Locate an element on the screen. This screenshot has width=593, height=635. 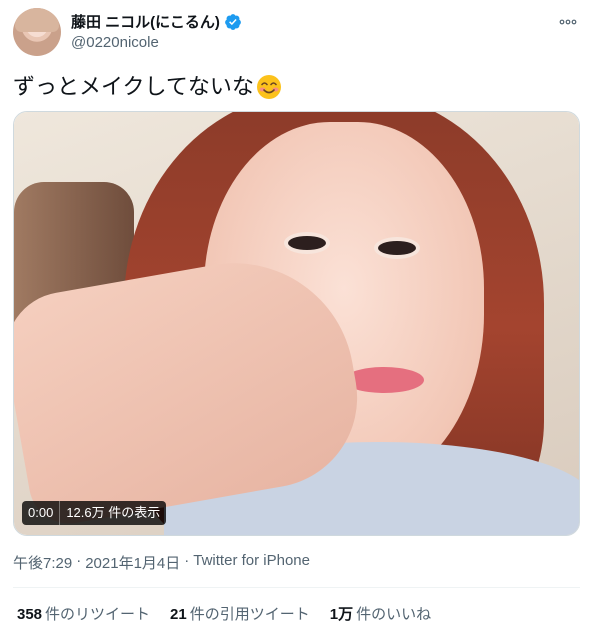
tweet-stats: 358 件のリツイート 21 件の引用ツイート 1万 件のいいね is located at coordinates (234, 613).